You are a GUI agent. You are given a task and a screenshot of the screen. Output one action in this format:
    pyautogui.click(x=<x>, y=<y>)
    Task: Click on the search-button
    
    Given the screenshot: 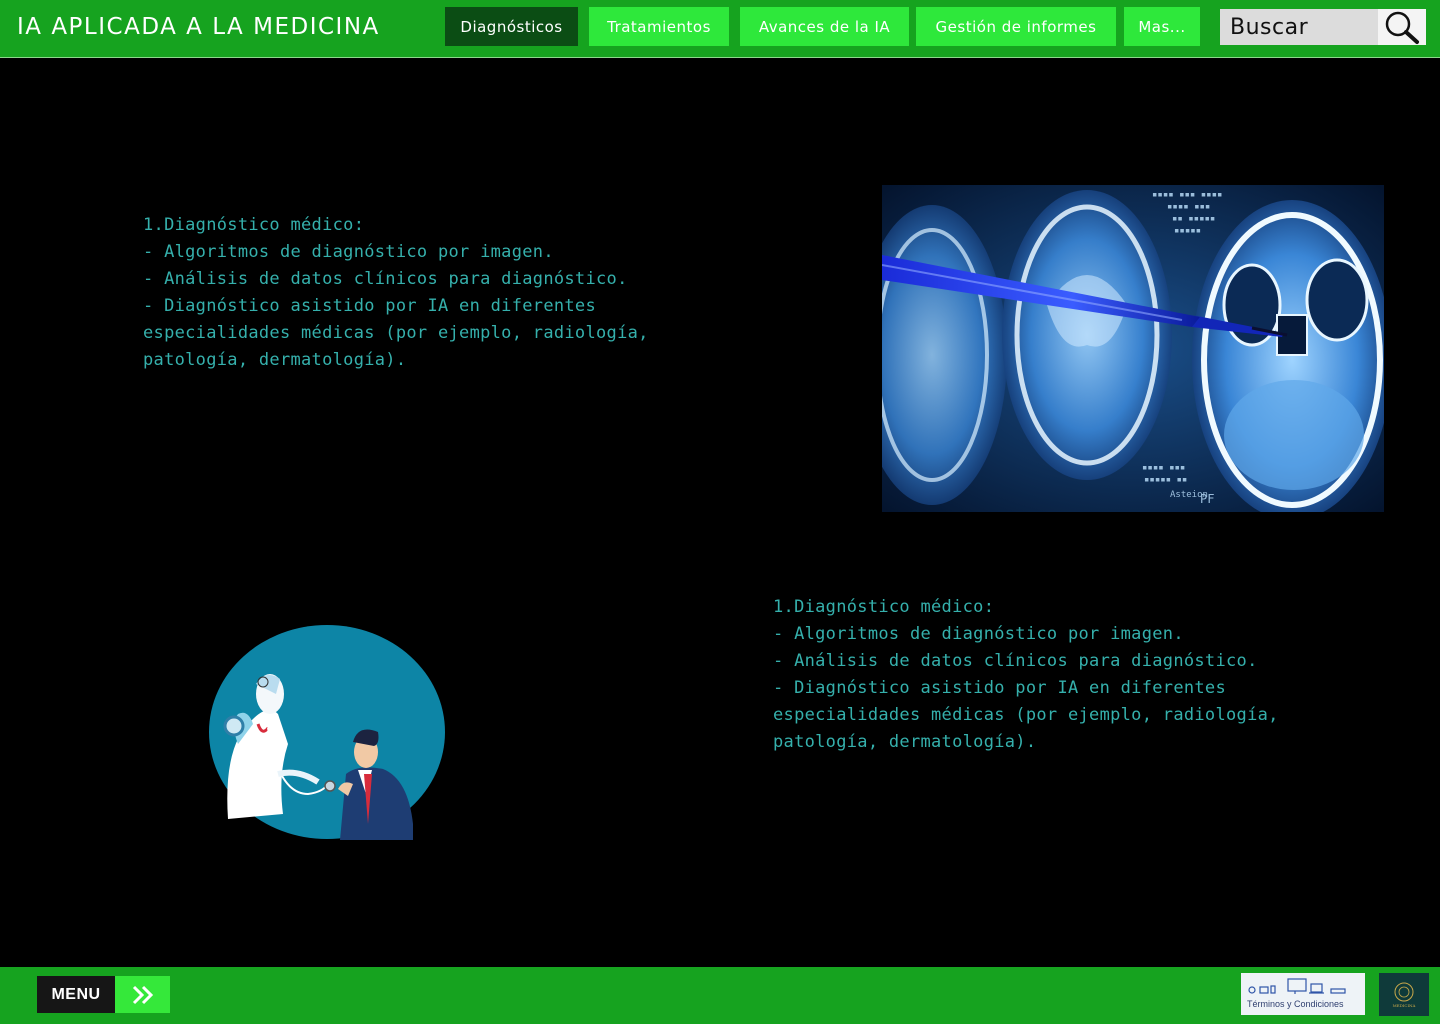 What is the action you would take?
    pyautogui.click(x=1402, y=27)
    